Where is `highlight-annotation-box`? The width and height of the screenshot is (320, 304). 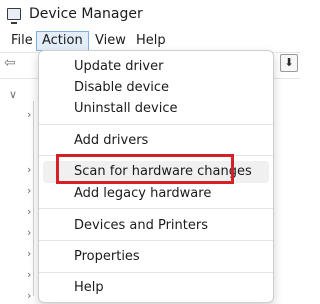 highlight-annotation-box is located at coordinates (145, 169).